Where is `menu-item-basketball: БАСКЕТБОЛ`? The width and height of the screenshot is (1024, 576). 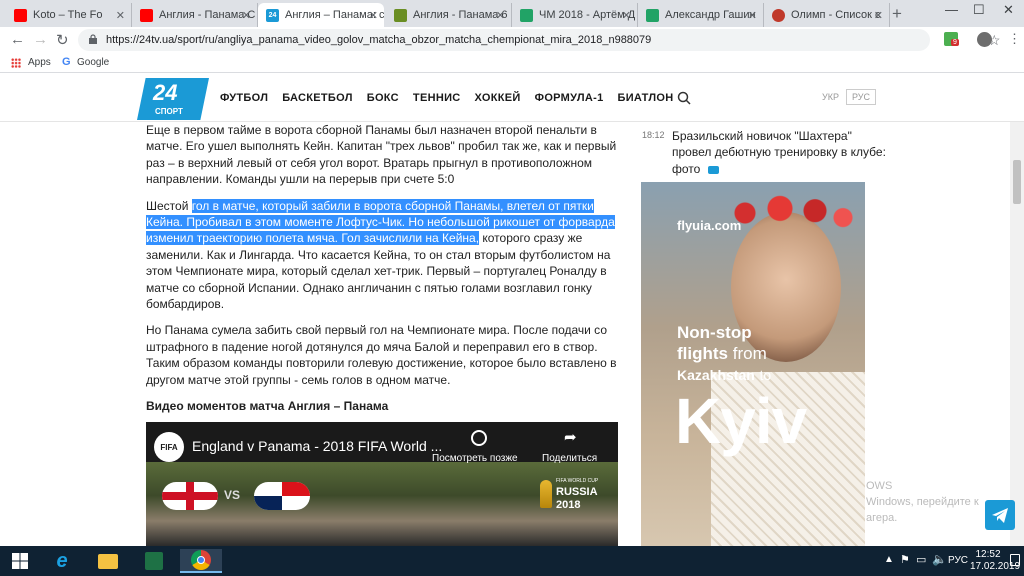 menu-item-basketball: БАСКЕТБОЛ is located at coordinates (317, 98).